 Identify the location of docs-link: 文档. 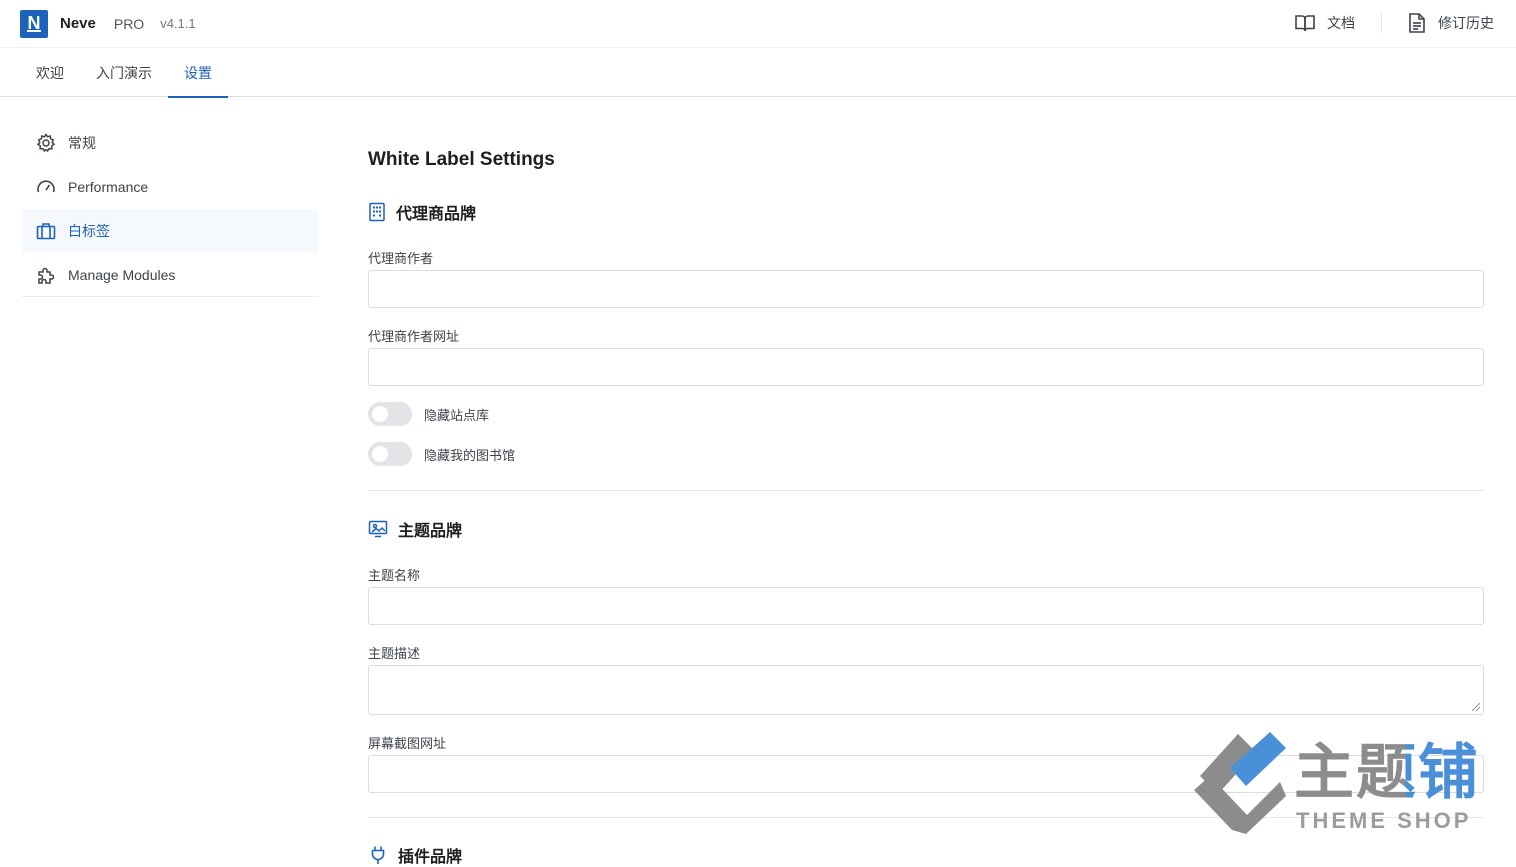
(1325, 23).